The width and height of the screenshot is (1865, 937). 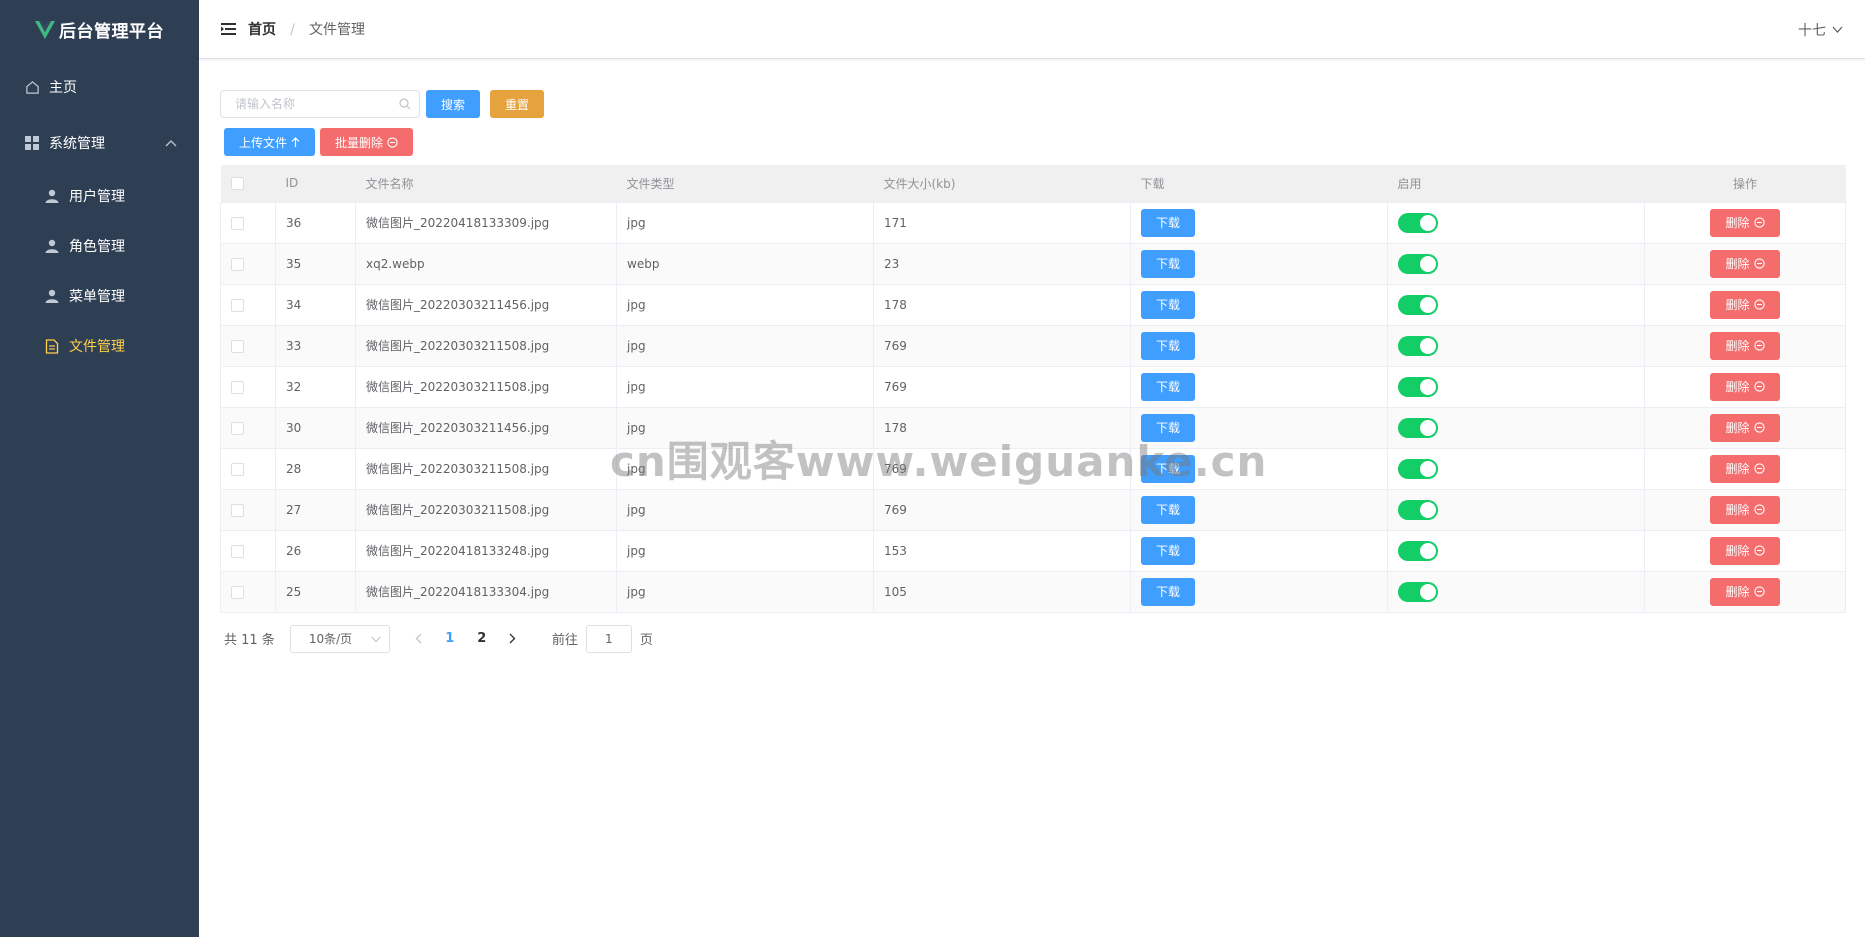 What do you see at coordinates (295, 142) in the screenshot?
I see `arrow-up-icon` at bounding box center [295, 142].